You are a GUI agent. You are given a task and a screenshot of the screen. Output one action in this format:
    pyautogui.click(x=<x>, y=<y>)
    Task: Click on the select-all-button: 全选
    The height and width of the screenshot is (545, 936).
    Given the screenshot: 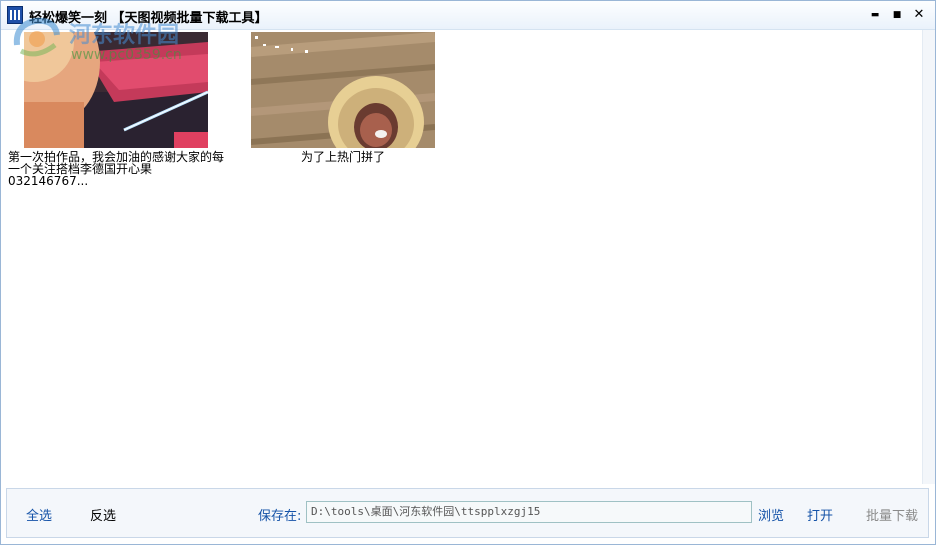 What is the action you would take?
    pyautogui.click(x=39, y=514)
    